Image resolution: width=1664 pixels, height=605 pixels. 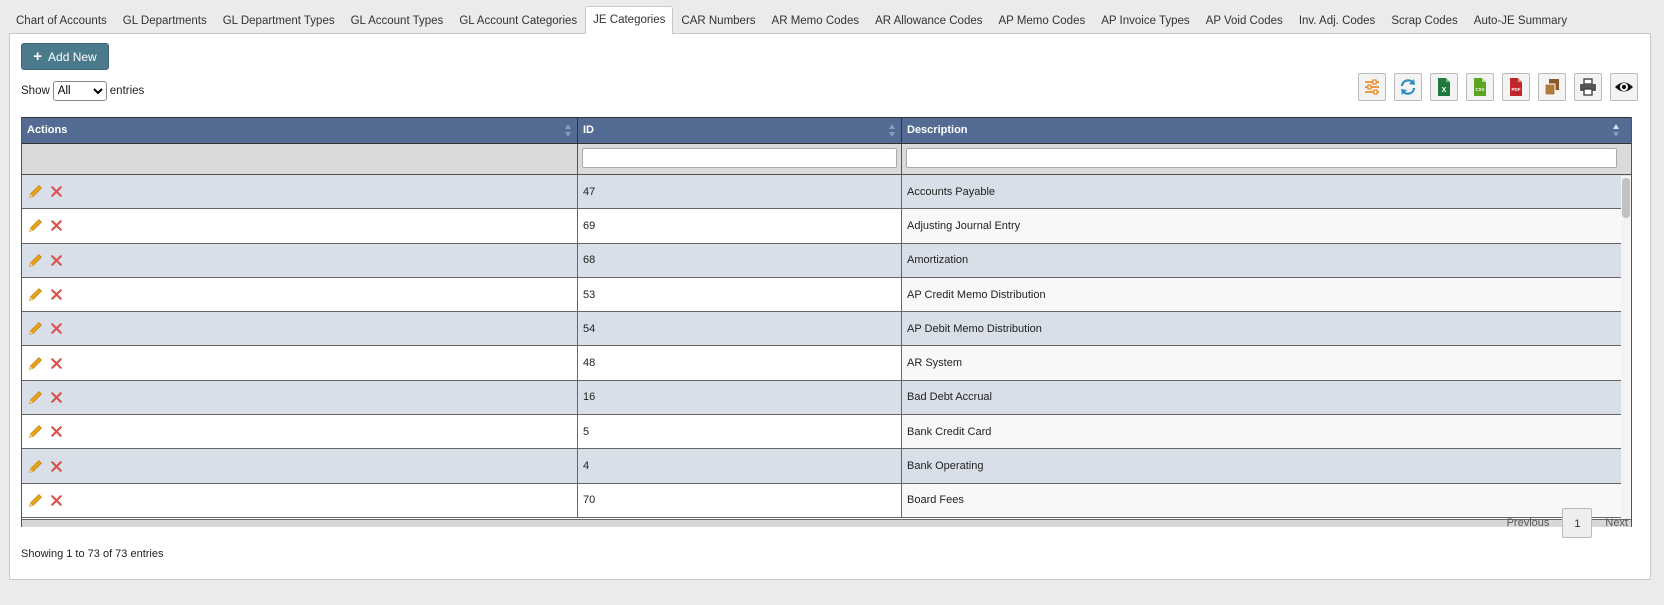 I want to click on tab-ap-void-codes: AP Void Codes, so click(x=1244, y=20).